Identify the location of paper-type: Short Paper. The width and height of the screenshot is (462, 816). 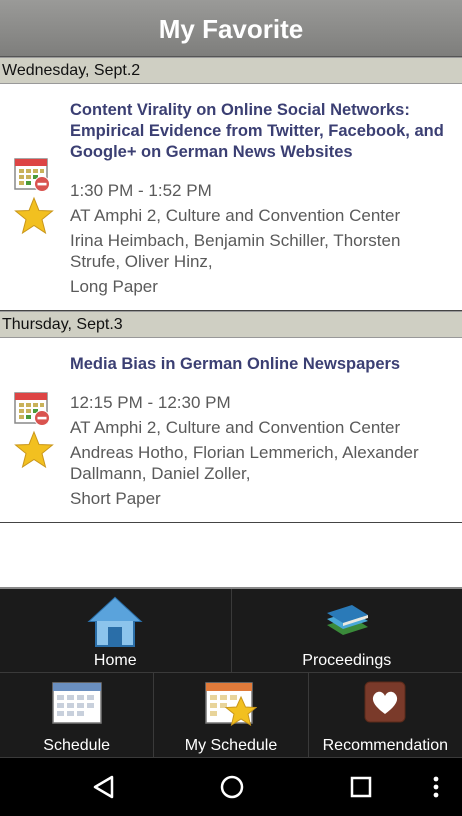
(115, 498).